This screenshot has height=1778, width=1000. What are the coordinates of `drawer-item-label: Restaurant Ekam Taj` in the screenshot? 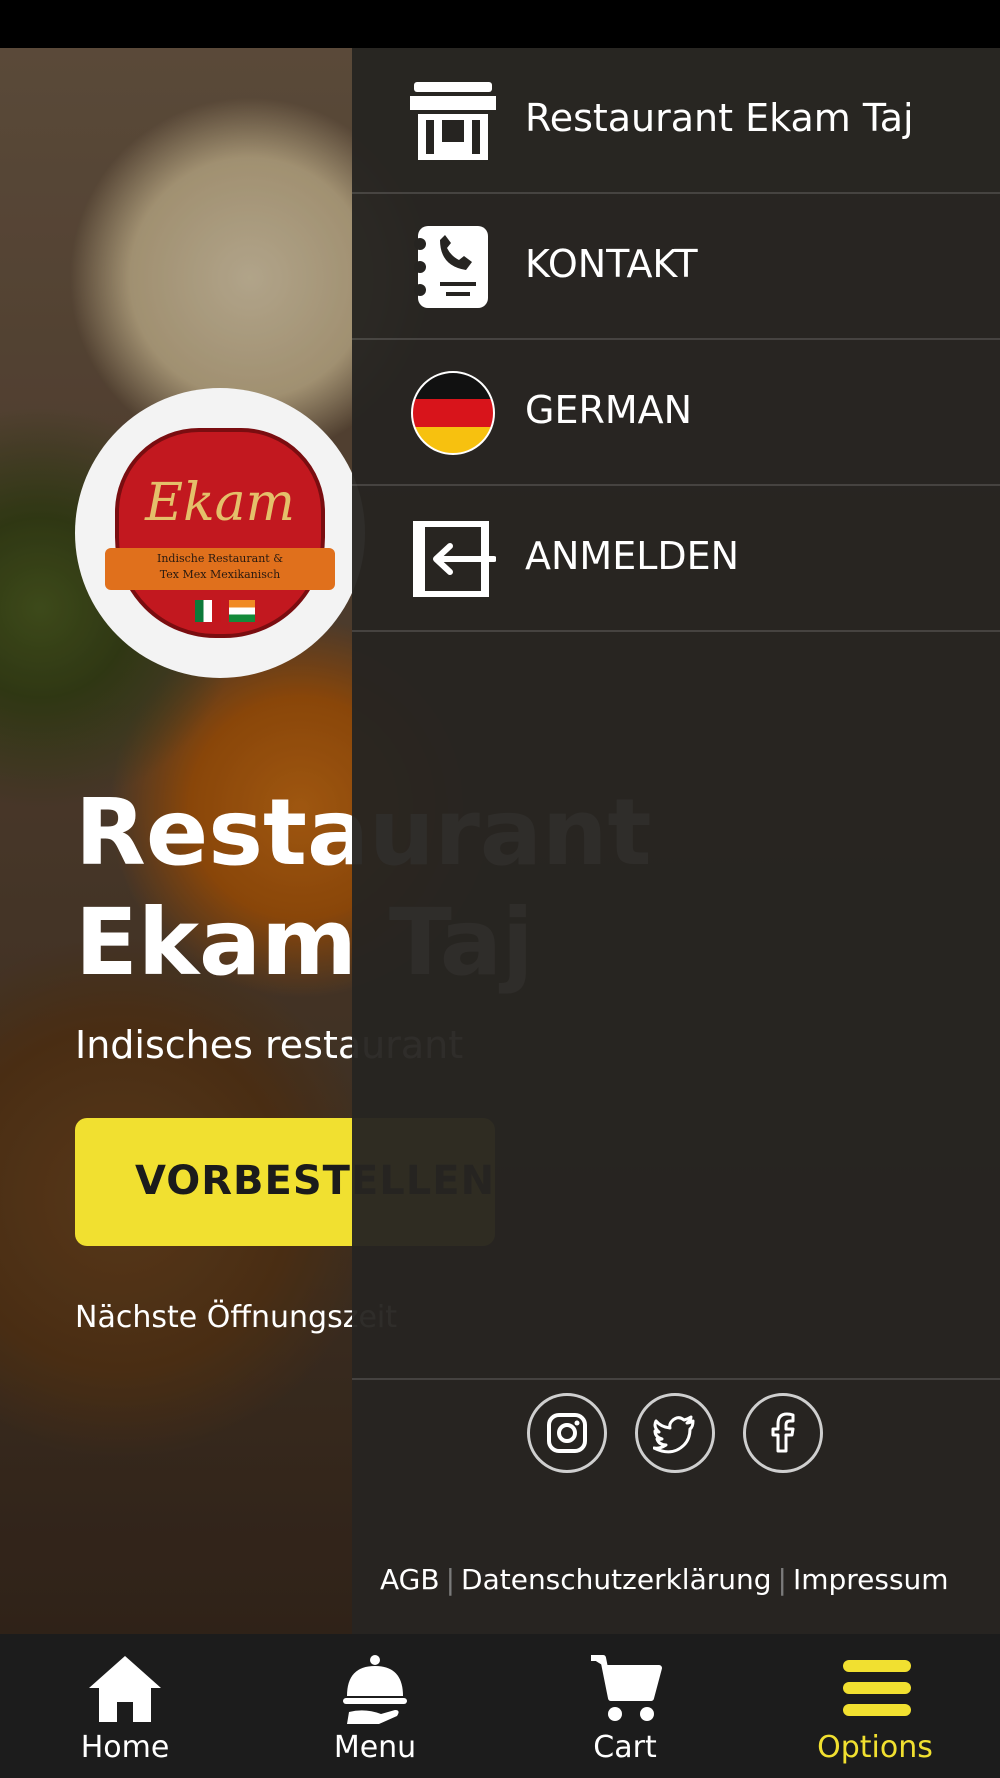 It's located at (719, 118).